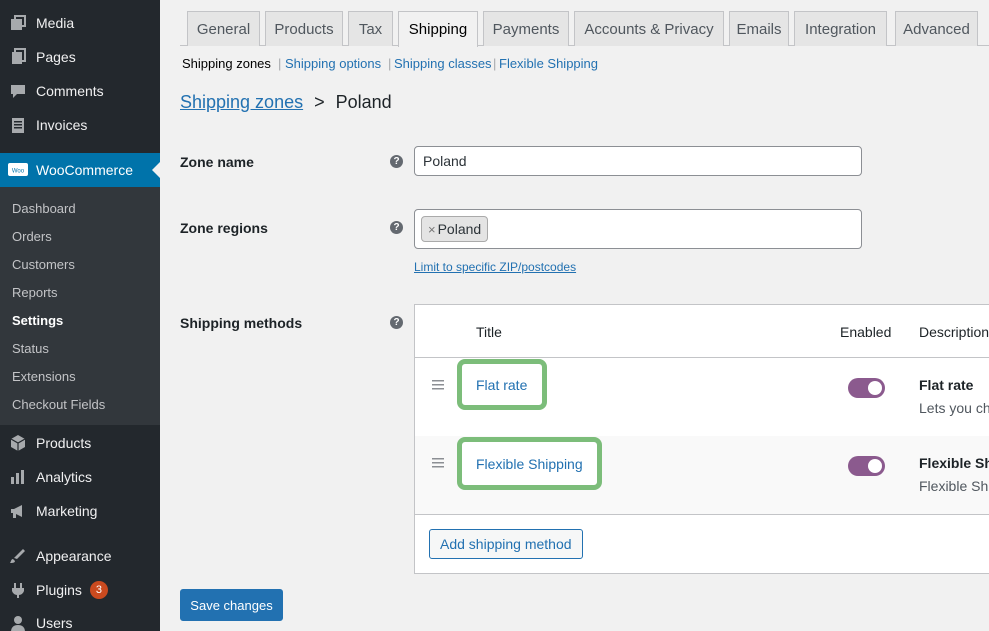 This screenshot has width=989, height=631. What do you see at coordinates (156, 170) in the screenshot?
I see `current-menu-arrow` at bounding box center [156, 170].